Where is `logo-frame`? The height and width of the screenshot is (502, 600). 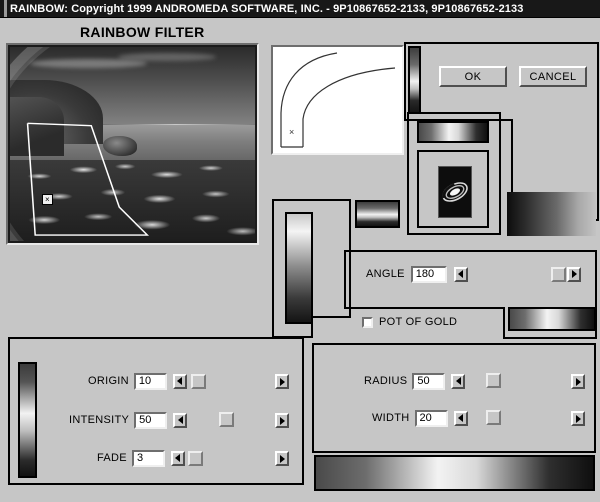
logo-frame is located at coordinates (453, 189).